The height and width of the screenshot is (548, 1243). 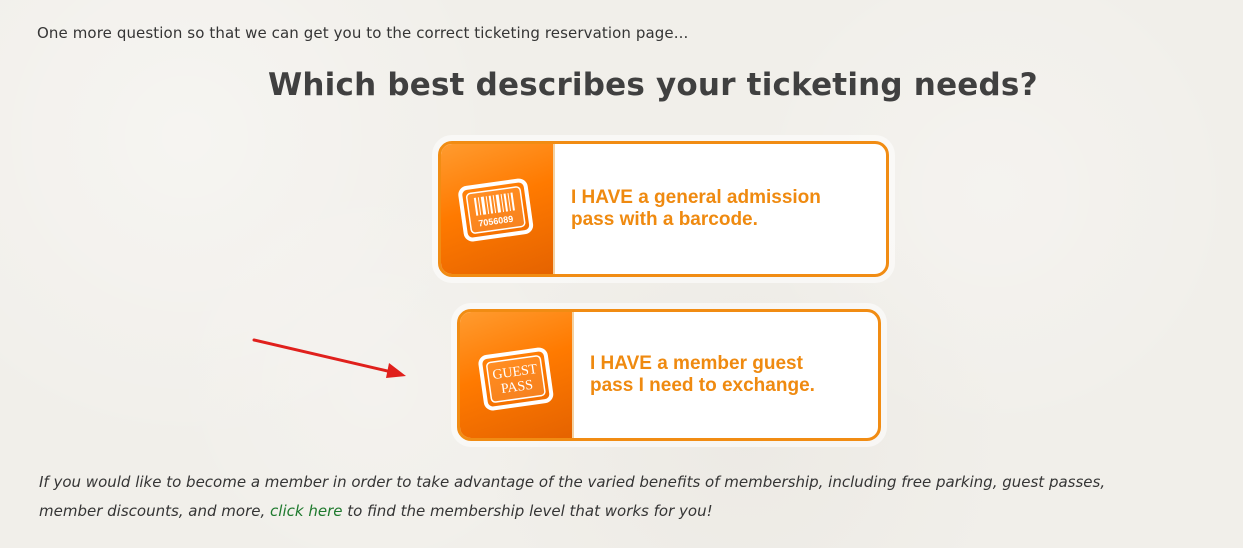 I want to click on click-here-link: click here, so click(x=306, y=511).